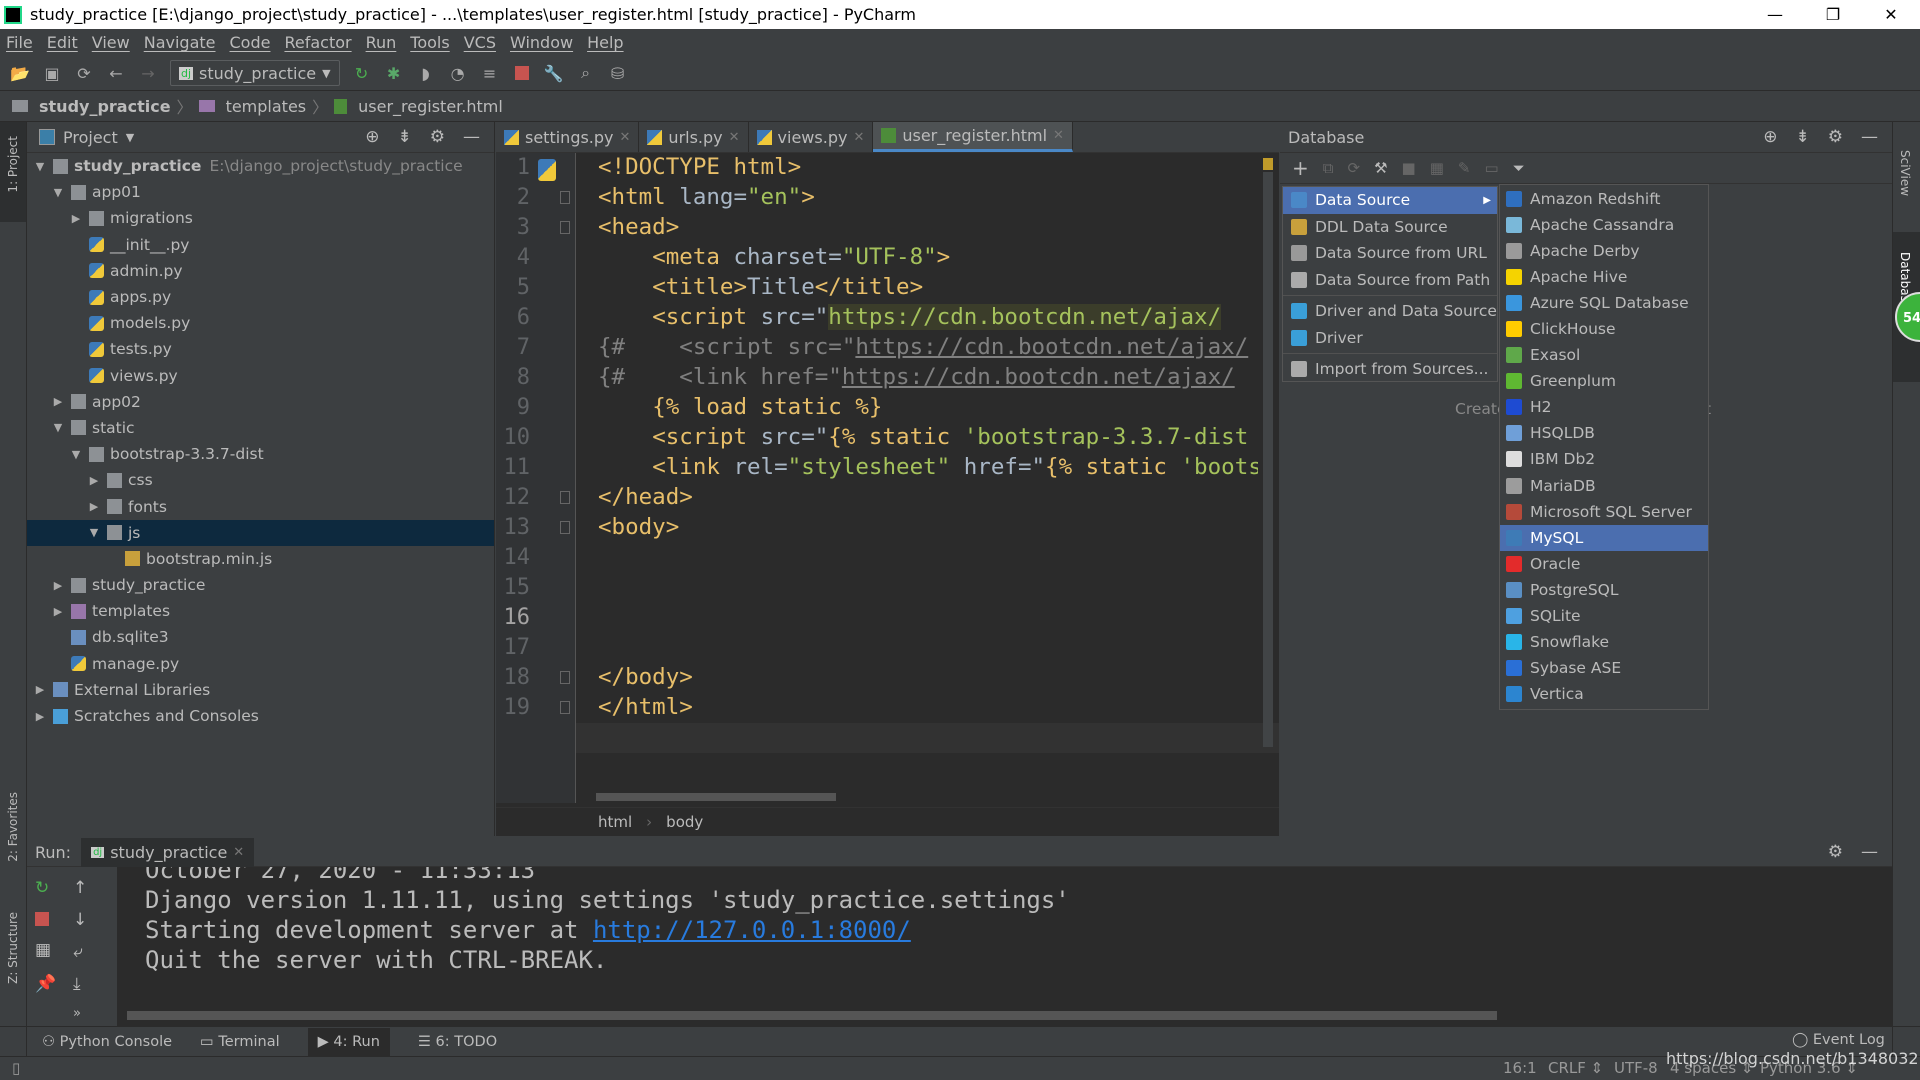  Describe the element at coordinates (554, 73) in the screenshot. I see `settings-wrench-icon: 🔧` at that location.